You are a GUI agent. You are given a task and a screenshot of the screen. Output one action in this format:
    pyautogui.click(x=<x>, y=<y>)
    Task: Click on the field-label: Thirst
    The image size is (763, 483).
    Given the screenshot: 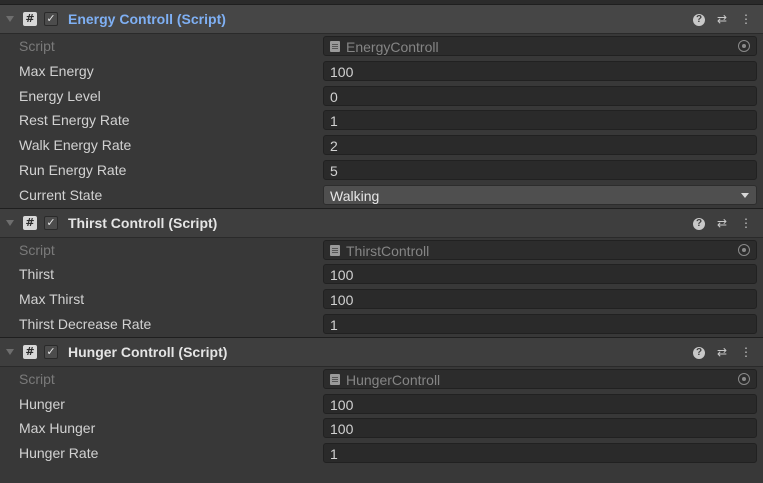 What is the action you would take?
    pyautogui.click(x=36, y=274)
    